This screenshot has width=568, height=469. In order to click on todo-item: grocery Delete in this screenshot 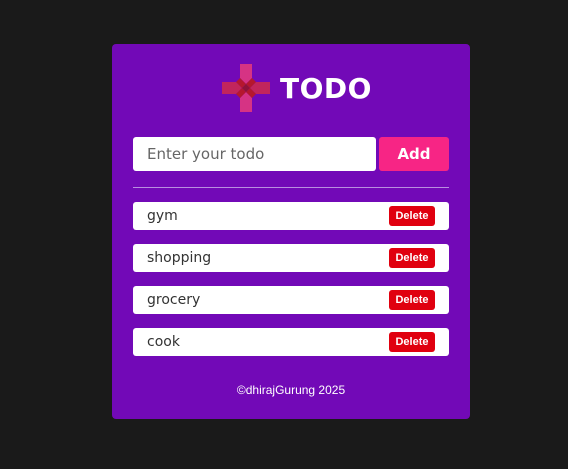, I will do `click(291, 300)`.